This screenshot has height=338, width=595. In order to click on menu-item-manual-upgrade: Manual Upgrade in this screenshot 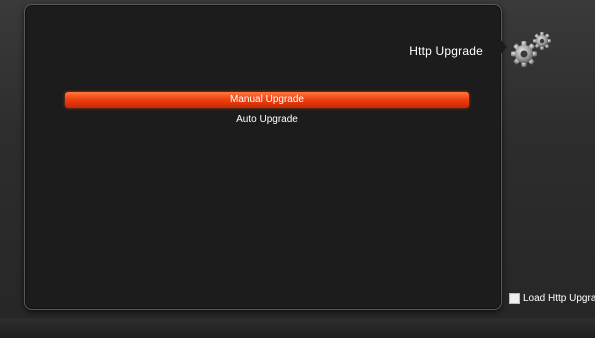, I will do `click(267, 100)`.